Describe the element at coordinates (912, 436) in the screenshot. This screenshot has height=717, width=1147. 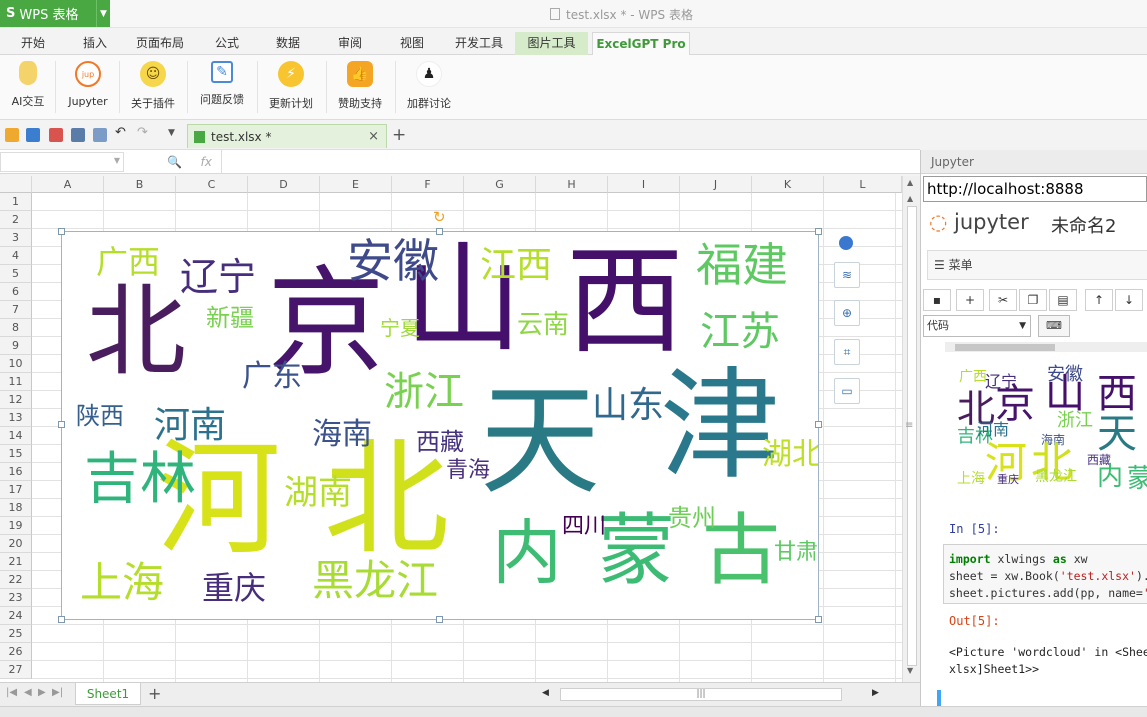
I see `vertical-scroll-thumb` at that location.